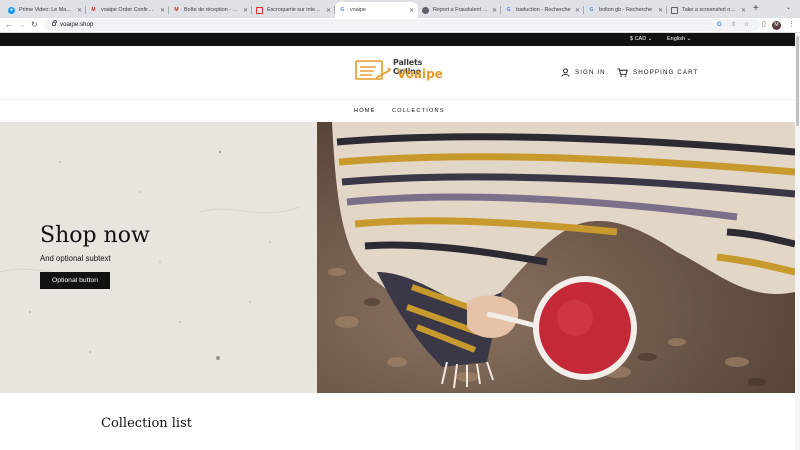  Describe the element at coordinates (376, 10) in the screenshot. I see `browser-tab-active: G voaipe ✕` at that location.